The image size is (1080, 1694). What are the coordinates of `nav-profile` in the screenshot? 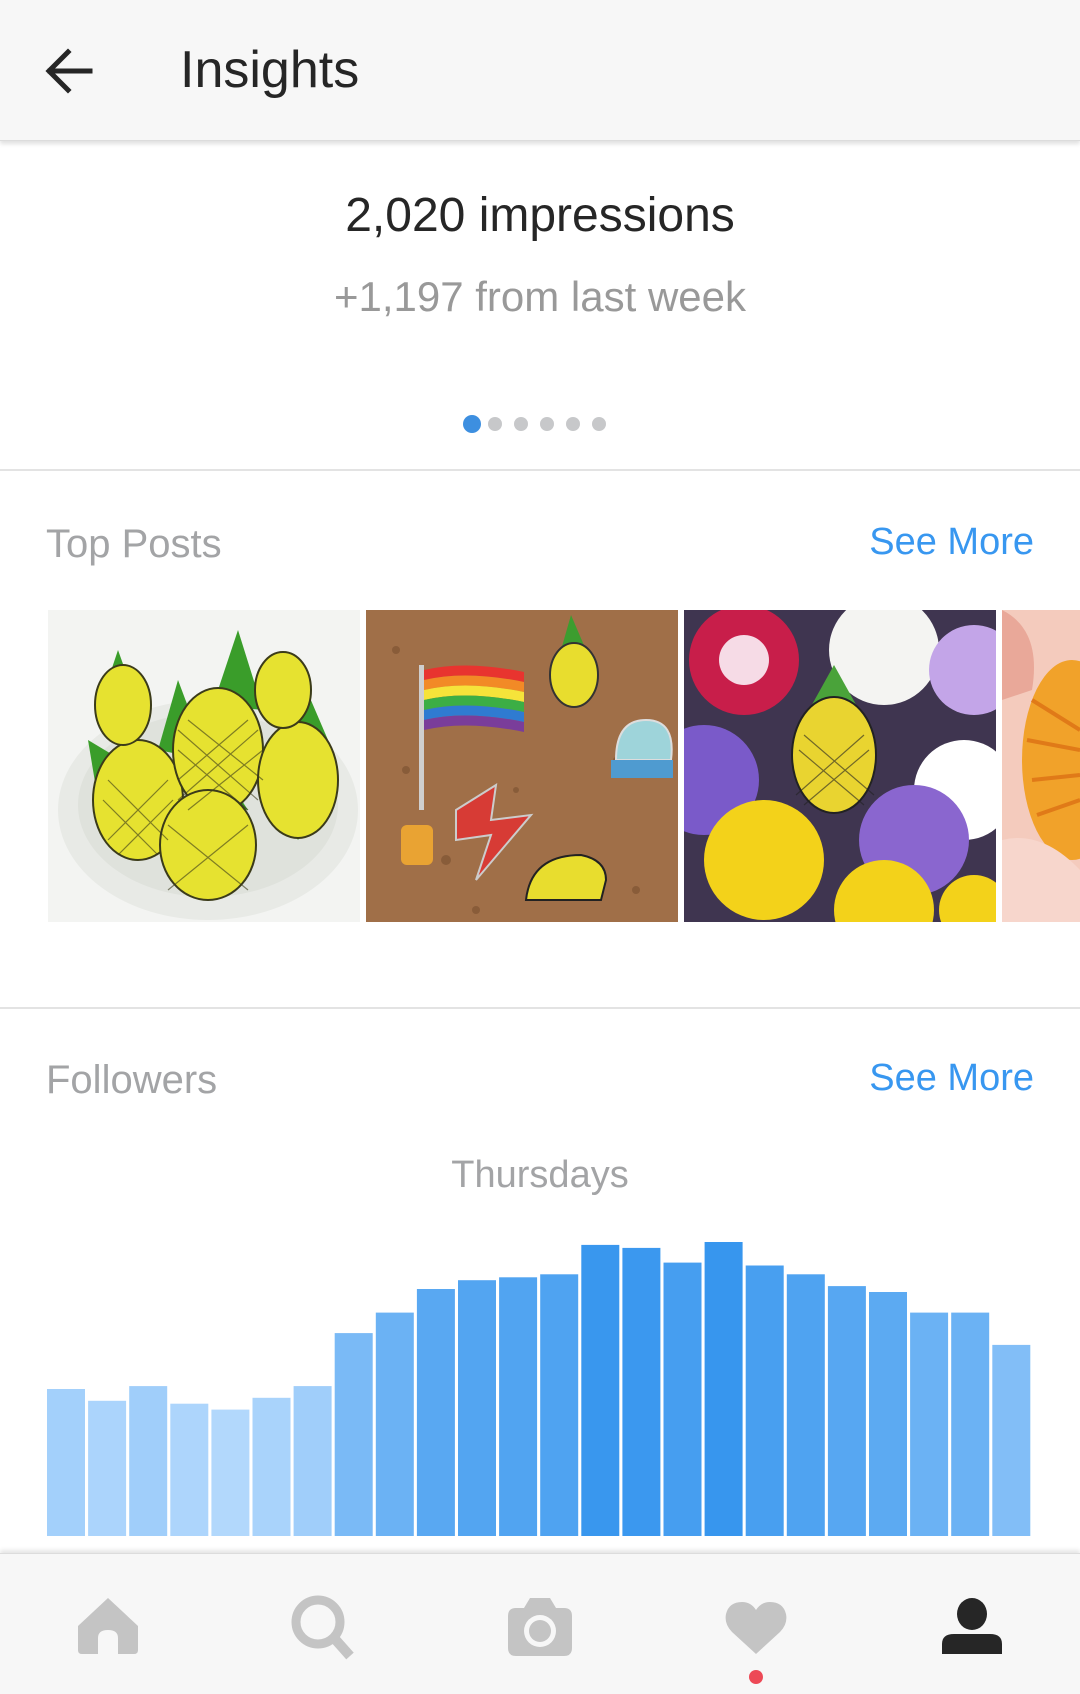 It's located at (972, 1628).